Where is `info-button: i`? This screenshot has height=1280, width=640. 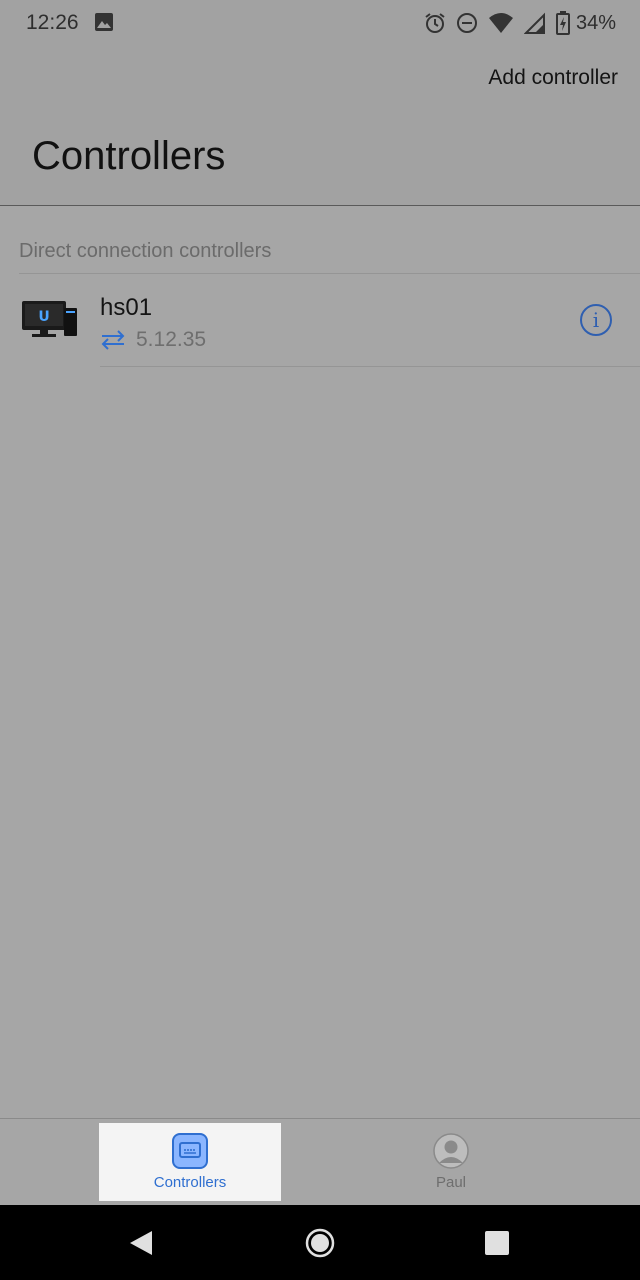 info-button: i is located at coordinates (596, 320).